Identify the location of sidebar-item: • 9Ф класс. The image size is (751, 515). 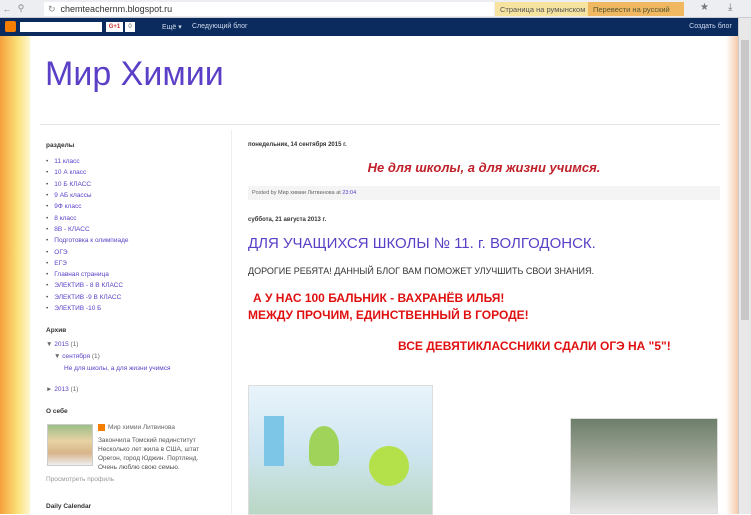
(136, 206).